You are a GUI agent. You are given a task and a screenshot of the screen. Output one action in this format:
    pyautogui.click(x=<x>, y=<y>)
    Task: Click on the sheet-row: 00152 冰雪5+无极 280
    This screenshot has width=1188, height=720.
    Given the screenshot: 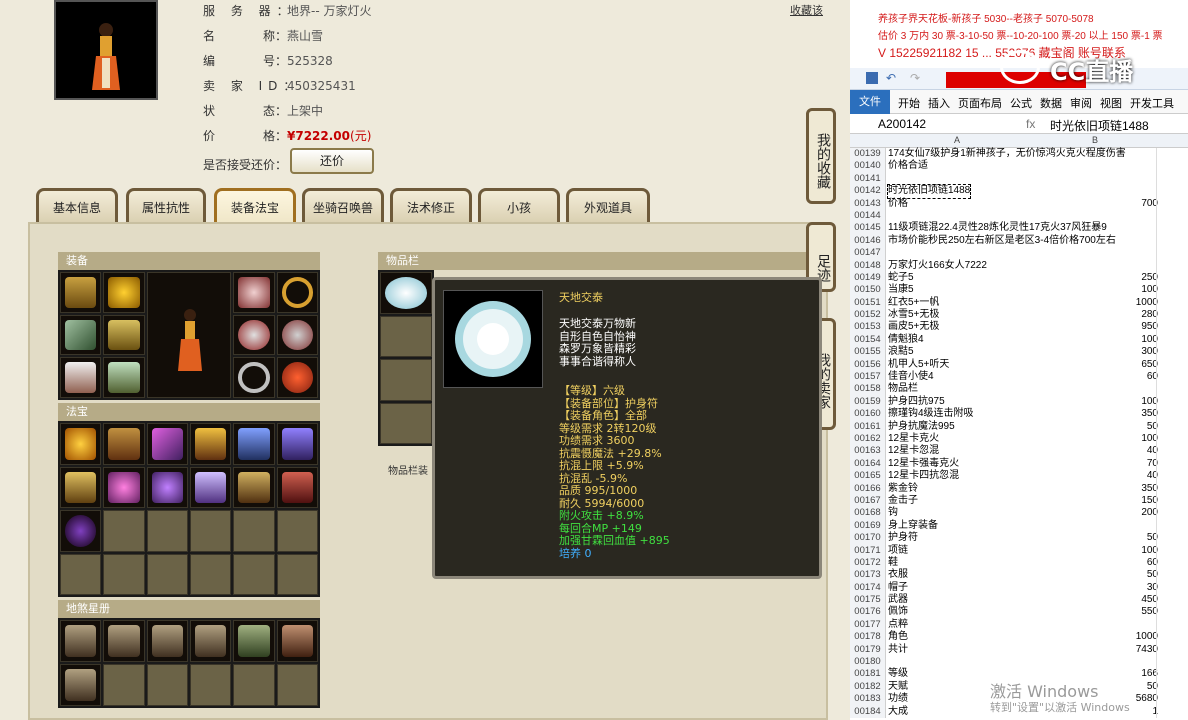 What is the action you would take?
    pyautogui.click(x=1019, y=315)
    